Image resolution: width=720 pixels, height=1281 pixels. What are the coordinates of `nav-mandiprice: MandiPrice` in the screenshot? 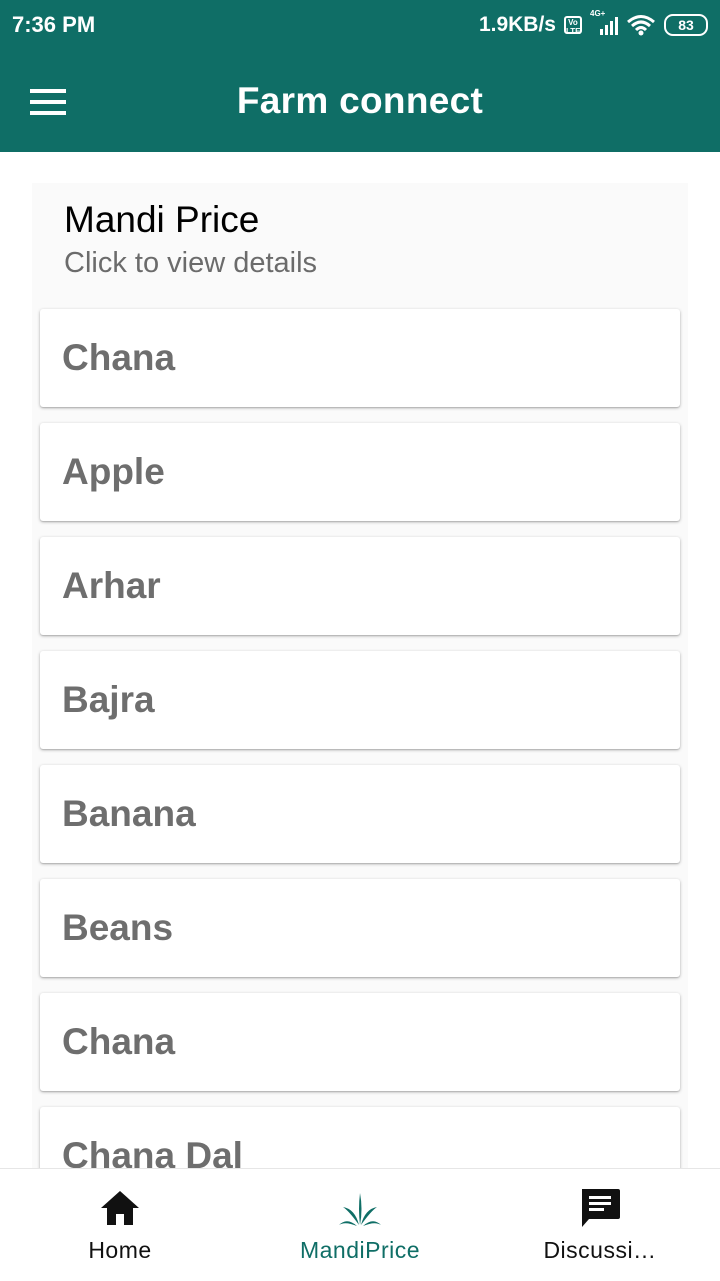 It's located at (360, 1225).